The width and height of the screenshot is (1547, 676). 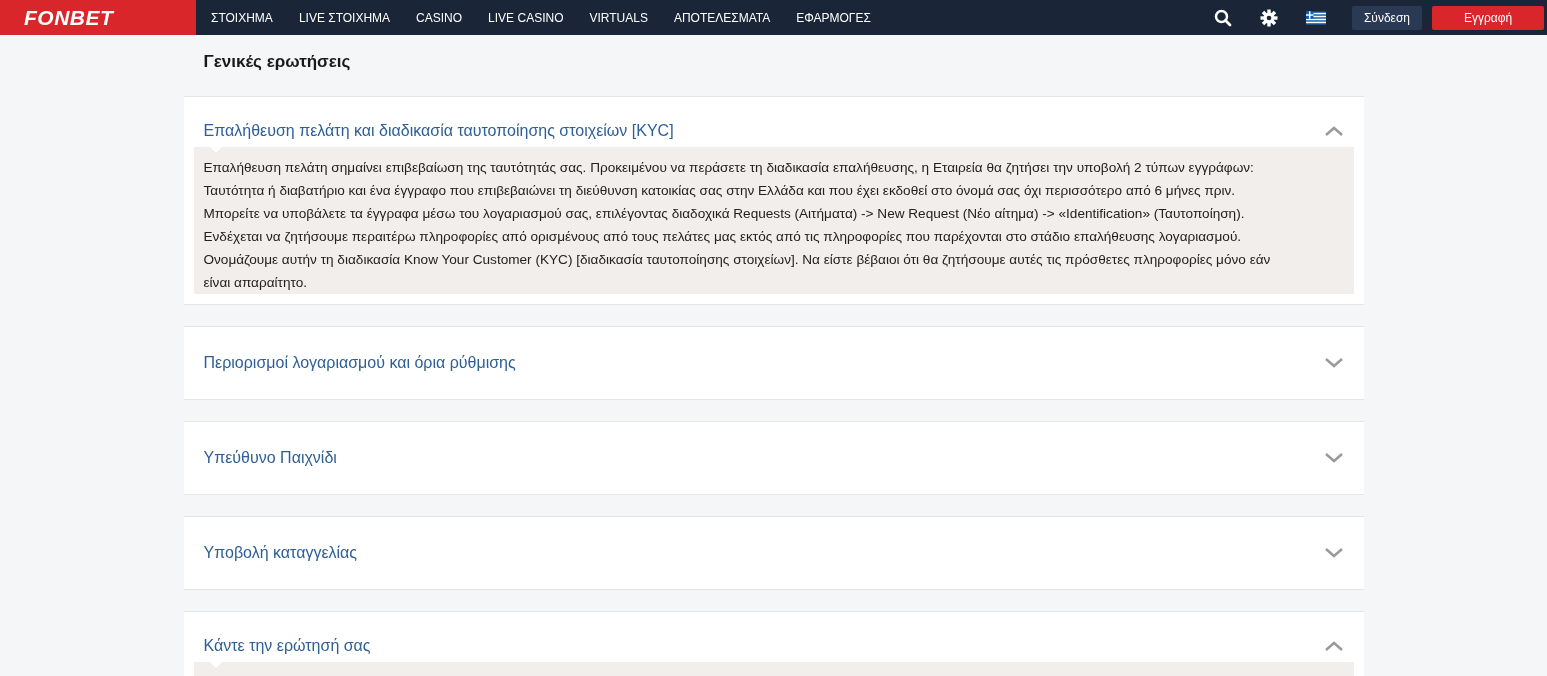 What do you see at coordinates (773, 637) in the screenshot?
I see `faq-header: Κάντε την ερώτησή σας` at bounding box center [773, 637].